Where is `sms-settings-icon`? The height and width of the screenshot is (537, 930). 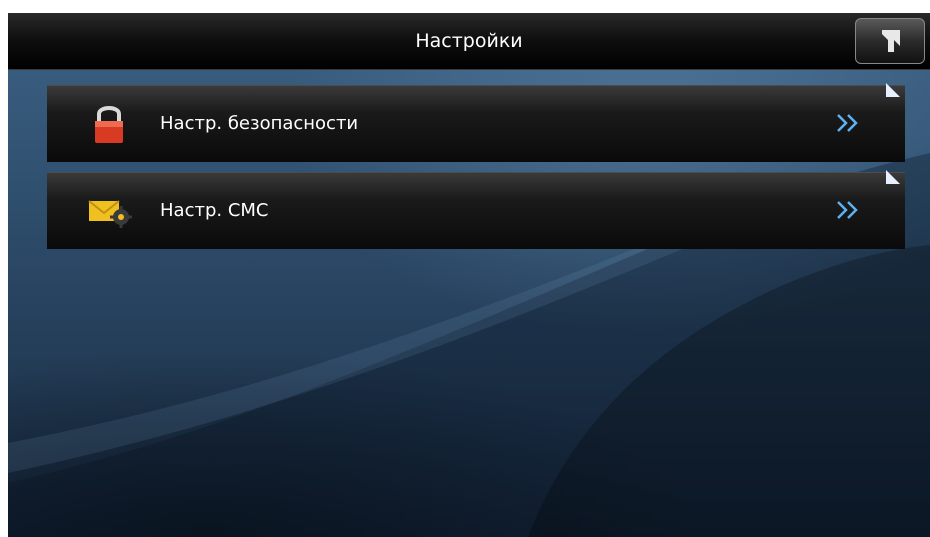 sms-settings-icon is located at coordinates (110, 214).